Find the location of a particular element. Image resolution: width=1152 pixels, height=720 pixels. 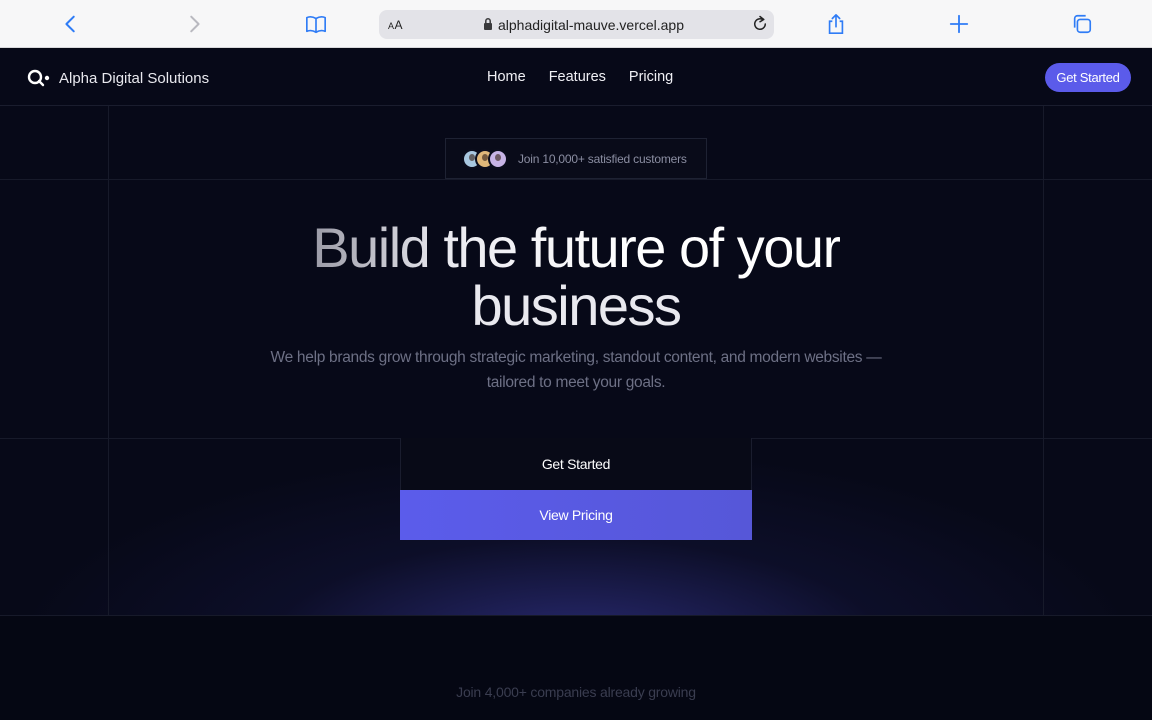

forward-icon is located at coordinates (195, 24).